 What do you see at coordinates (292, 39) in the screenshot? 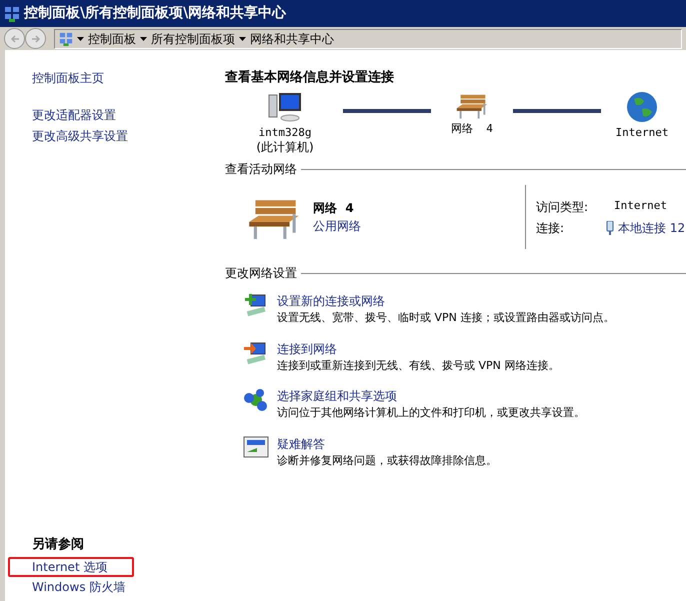
I see `breadcrumb-item: 网络和共享中心` at bounding box center [292, 39].